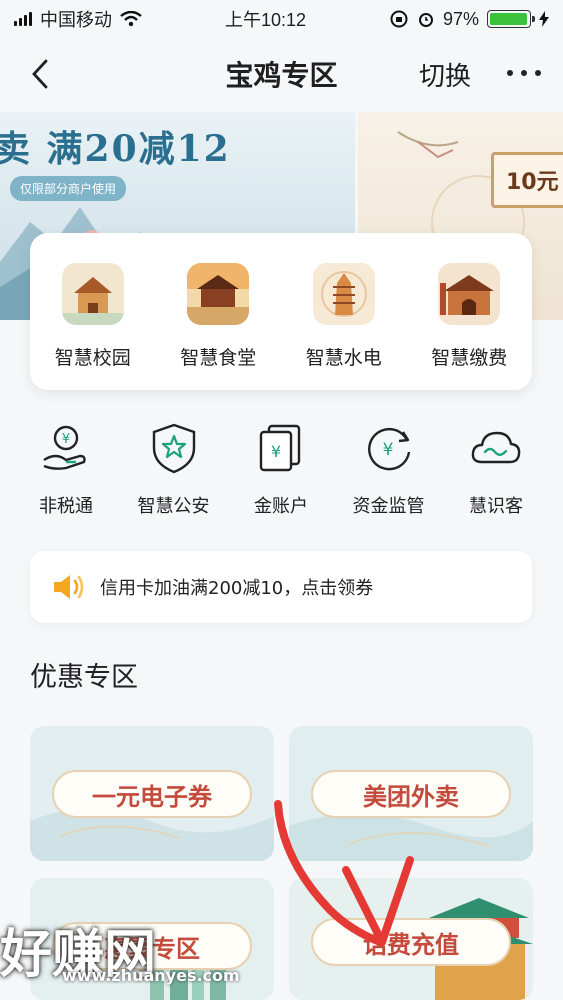  I want to click on rotation-lock-icon, so click(399, 19).